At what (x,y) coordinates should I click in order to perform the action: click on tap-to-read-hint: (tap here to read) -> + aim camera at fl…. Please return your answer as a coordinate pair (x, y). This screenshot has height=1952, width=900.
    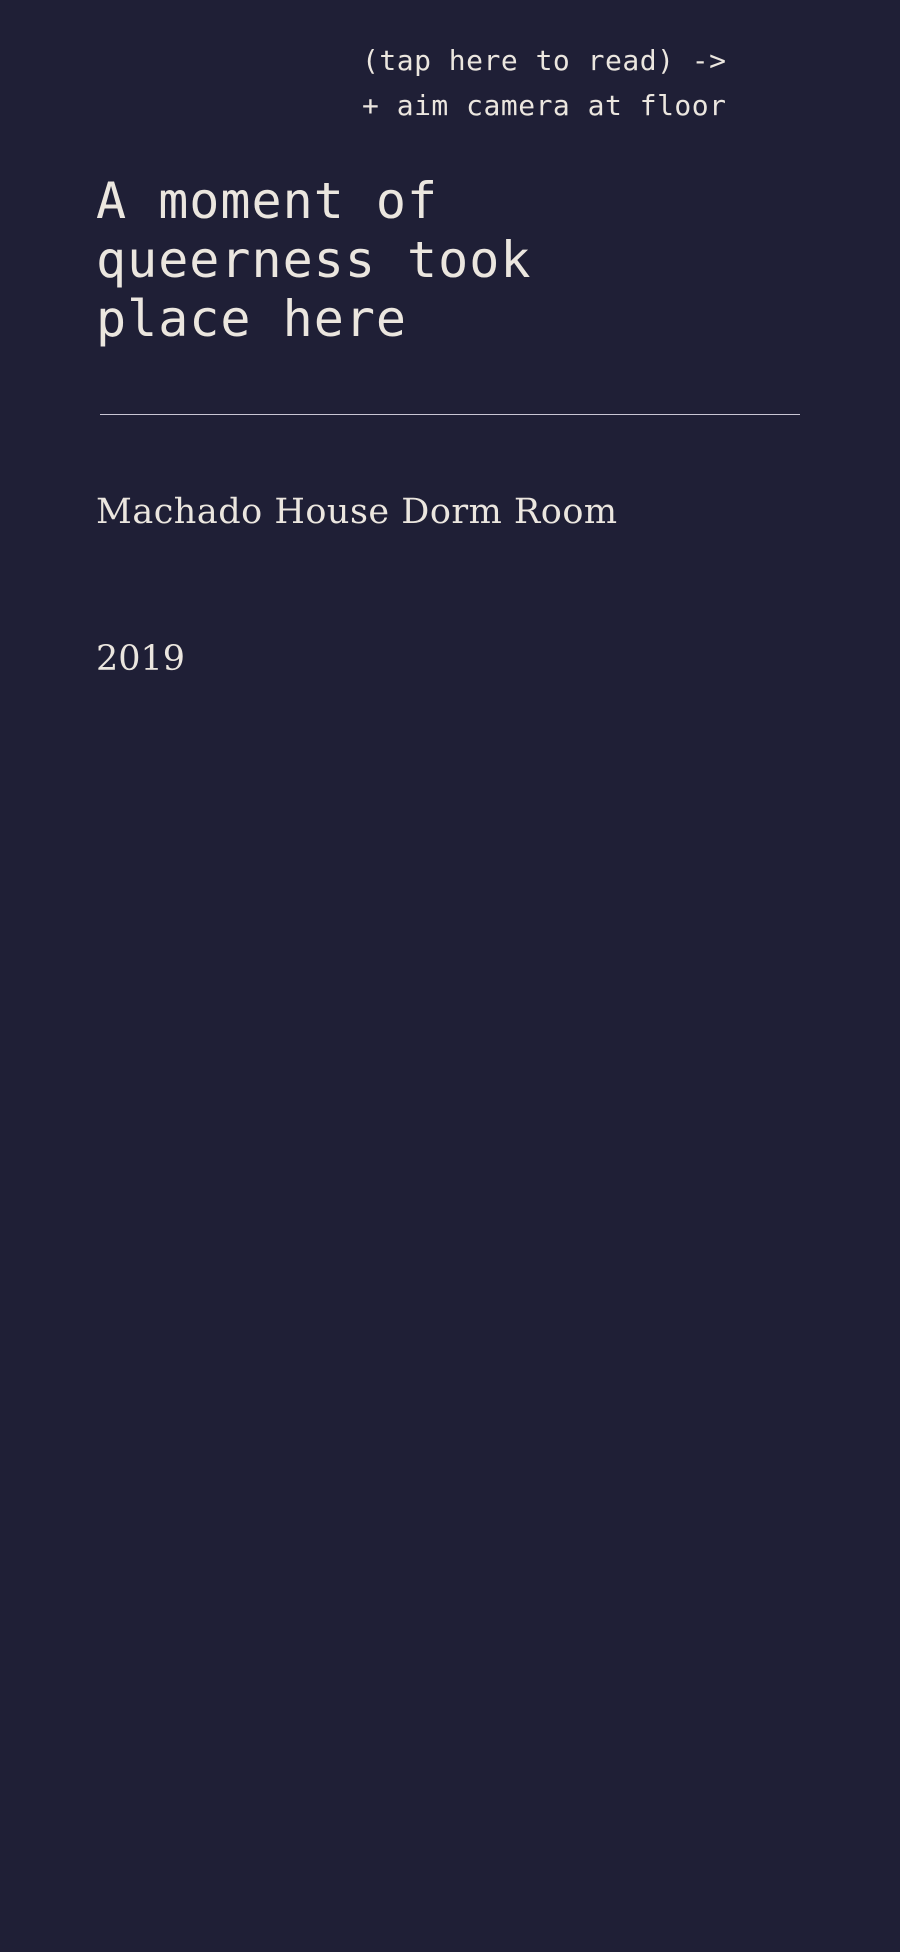
    Looking at the image, I should click on (572, 83).